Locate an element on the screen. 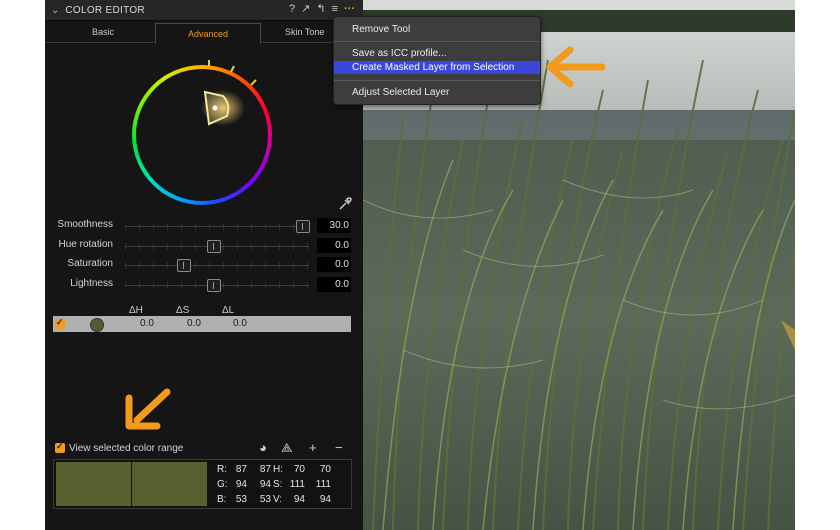  annotation-arrow-down-left-icon is located at coordinates (148, 409).